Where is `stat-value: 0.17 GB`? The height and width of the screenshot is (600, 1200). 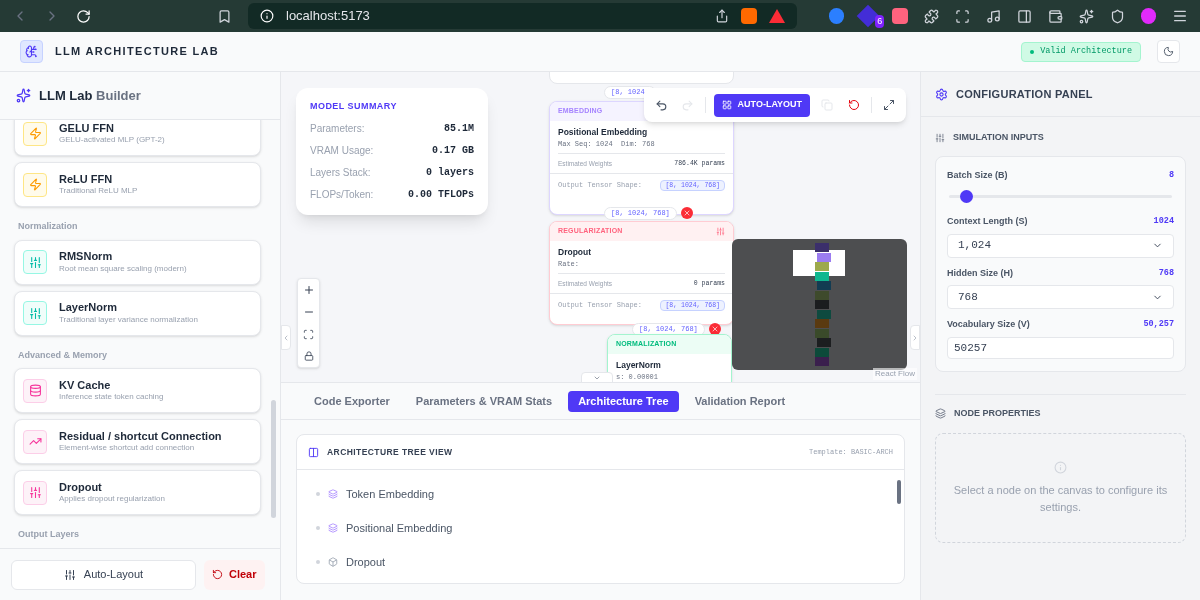 stat-value: 0.17 GB is located at coordinates (453, 150).